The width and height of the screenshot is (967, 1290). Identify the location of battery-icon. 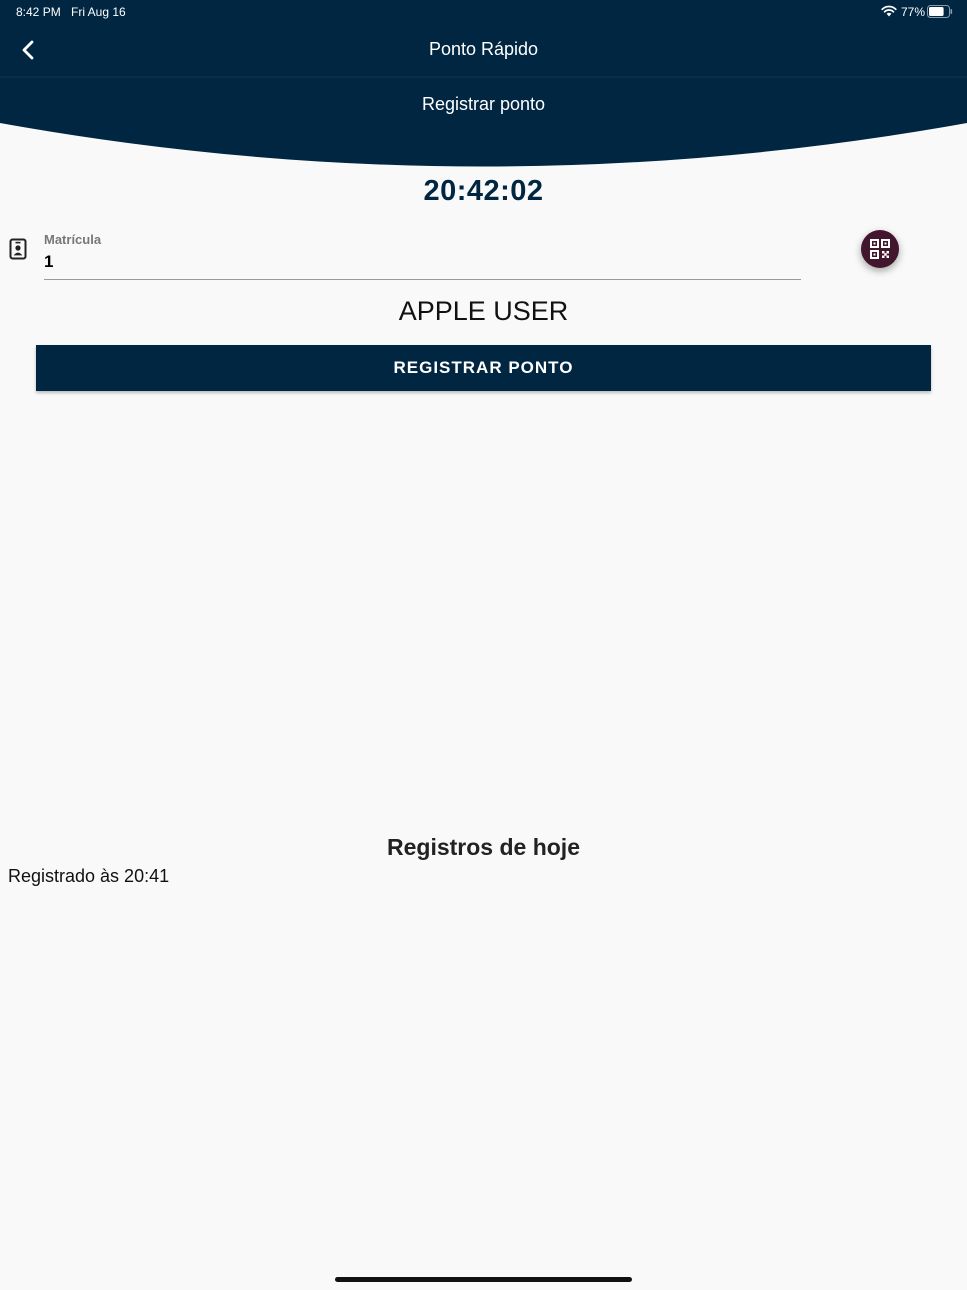
(940, 11).